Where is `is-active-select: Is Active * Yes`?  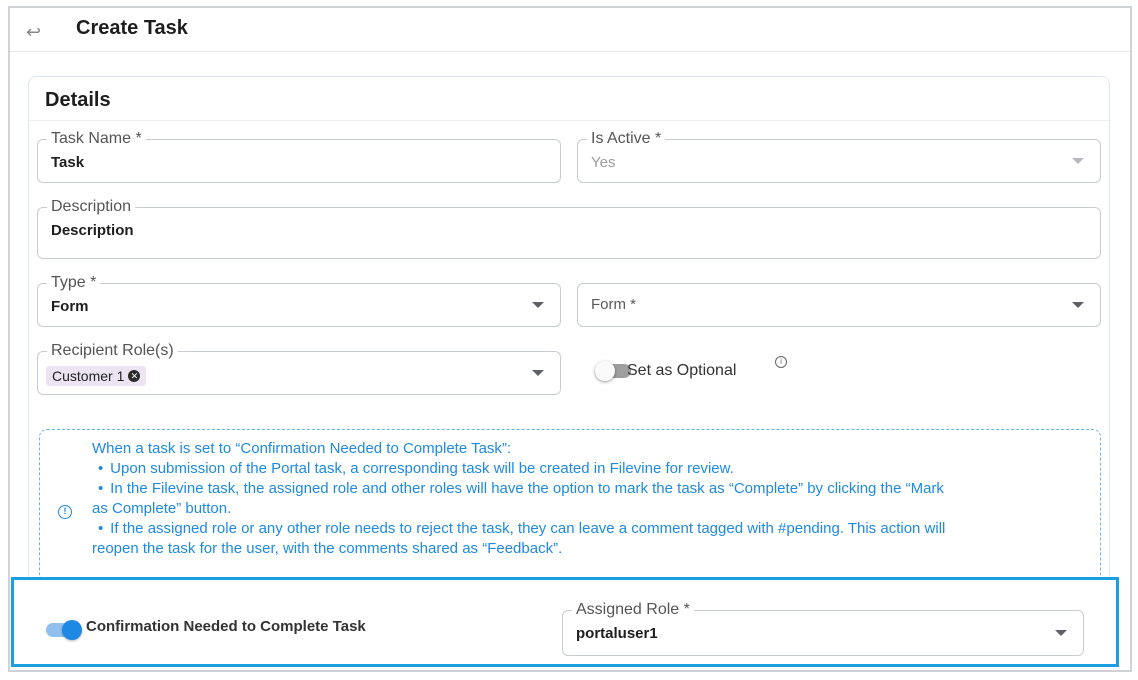
is-active-select: Is Active * Yes is located at coordinates (839, 156).